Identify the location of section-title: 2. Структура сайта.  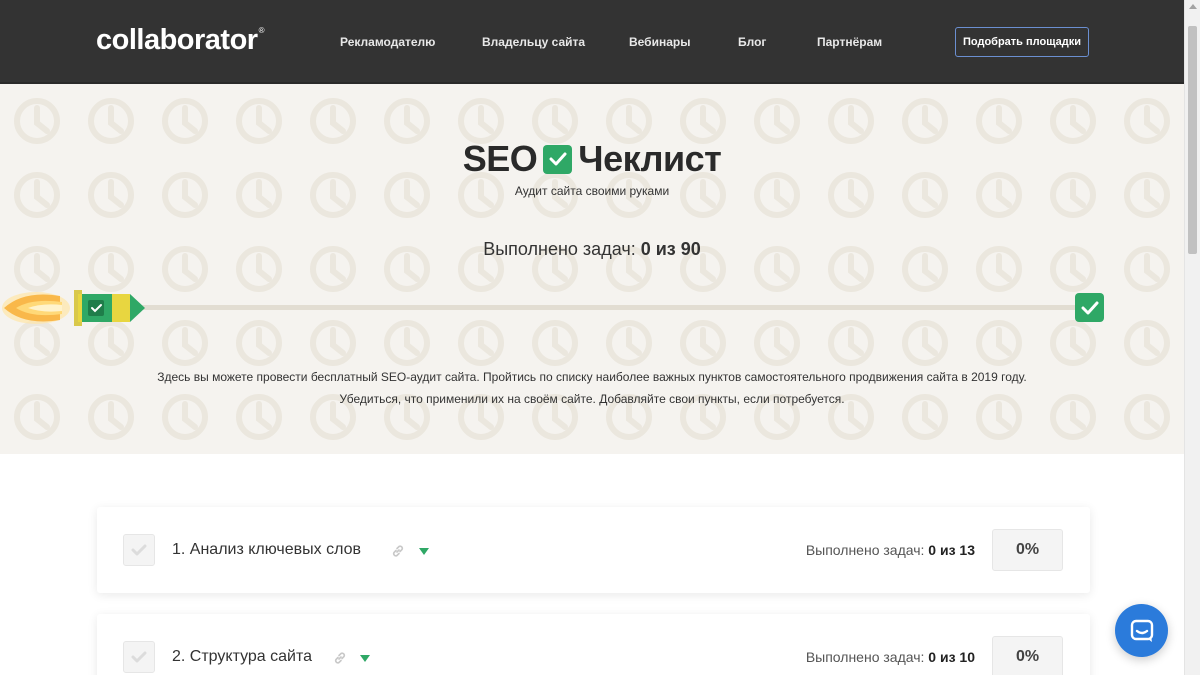
(242, 657).